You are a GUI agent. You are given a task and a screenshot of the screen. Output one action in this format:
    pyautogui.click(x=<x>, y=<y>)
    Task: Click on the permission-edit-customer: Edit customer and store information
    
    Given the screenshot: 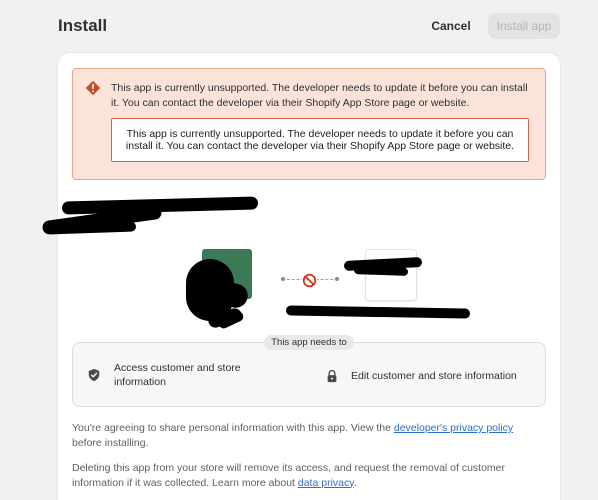 What is the action you would take?
    pyautogui.click(x=430, y=376)
    